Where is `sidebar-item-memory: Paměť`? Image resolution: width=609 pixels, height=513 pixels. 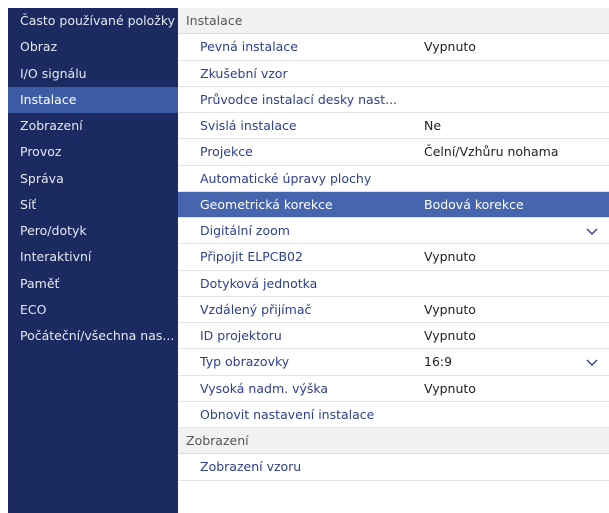
sidebar-item-memory: Paměť is located at coordinates (93, 284).